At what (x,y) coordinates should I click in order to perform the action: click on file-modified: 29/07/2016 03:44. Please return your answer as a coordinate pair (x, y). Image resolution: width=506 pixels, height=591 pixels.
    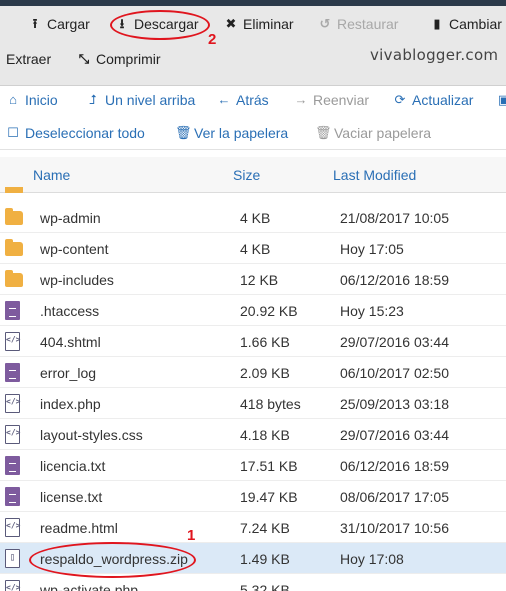
    Looking at the image, I should click on (394, 435).